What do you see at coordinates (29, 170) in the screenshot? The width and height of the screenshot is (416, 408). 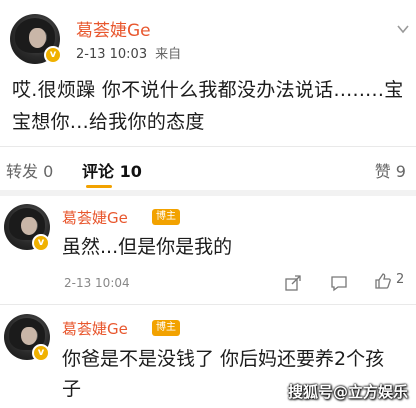 I see `tab-repost: 转发 0` at bounding box center [29, 170].